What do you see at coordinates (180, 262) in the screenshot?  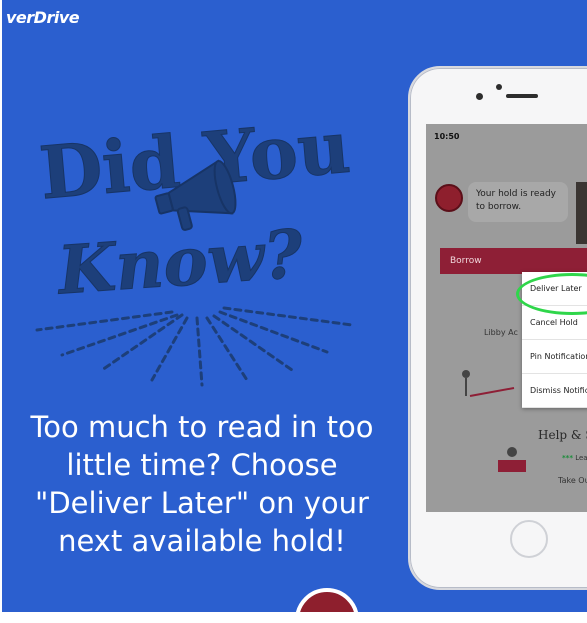 I see `headline-line2: Know?` at bounding box center [180, 262].